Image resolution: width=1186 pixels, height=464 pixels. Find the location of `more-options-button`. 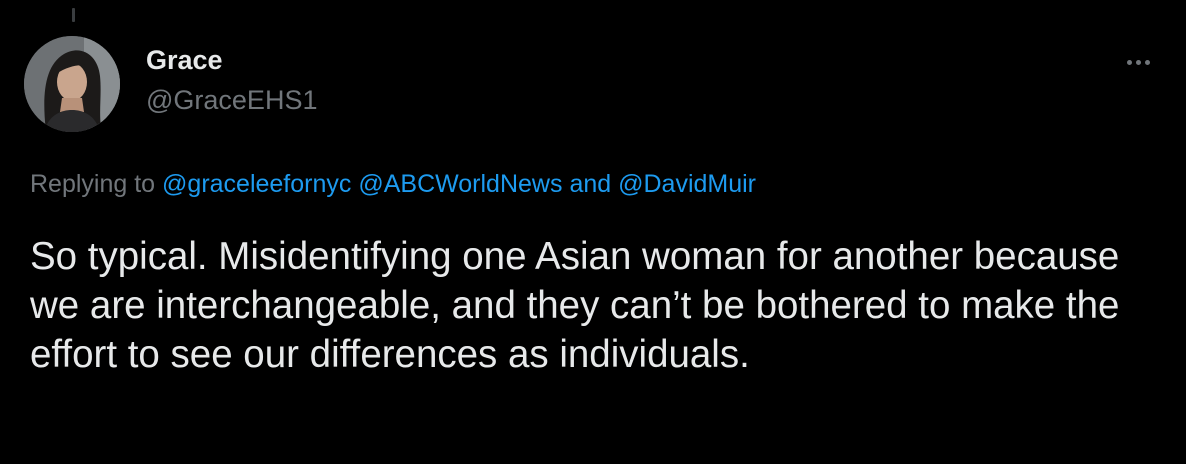

more-options-button is located at coordinates (1138, 62).